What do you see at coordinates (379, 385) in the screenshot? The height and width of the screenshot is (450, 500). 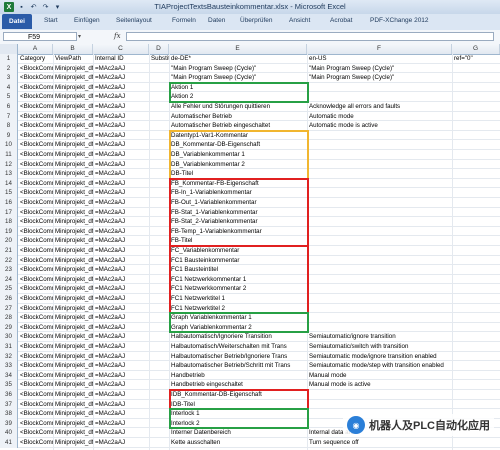 I see `cell-f: Manual mode is active` at bounding box center [379, 385].